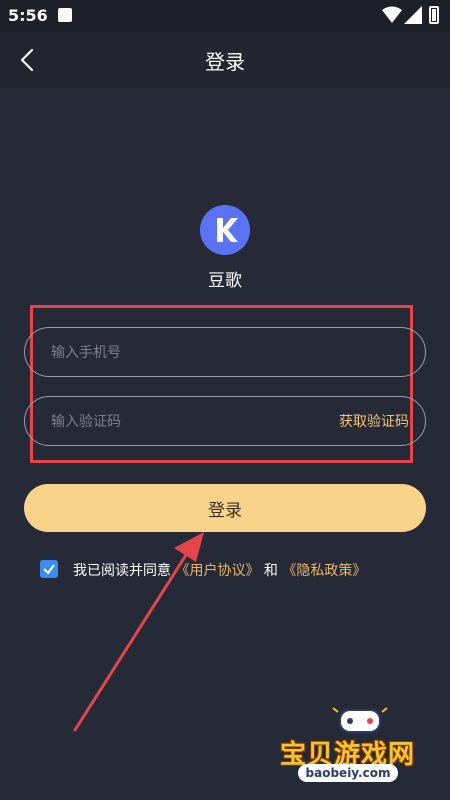 This screenshot has width=450, height=800. I want to click on watermark-url: baobeiy.com, so click(348, 773).